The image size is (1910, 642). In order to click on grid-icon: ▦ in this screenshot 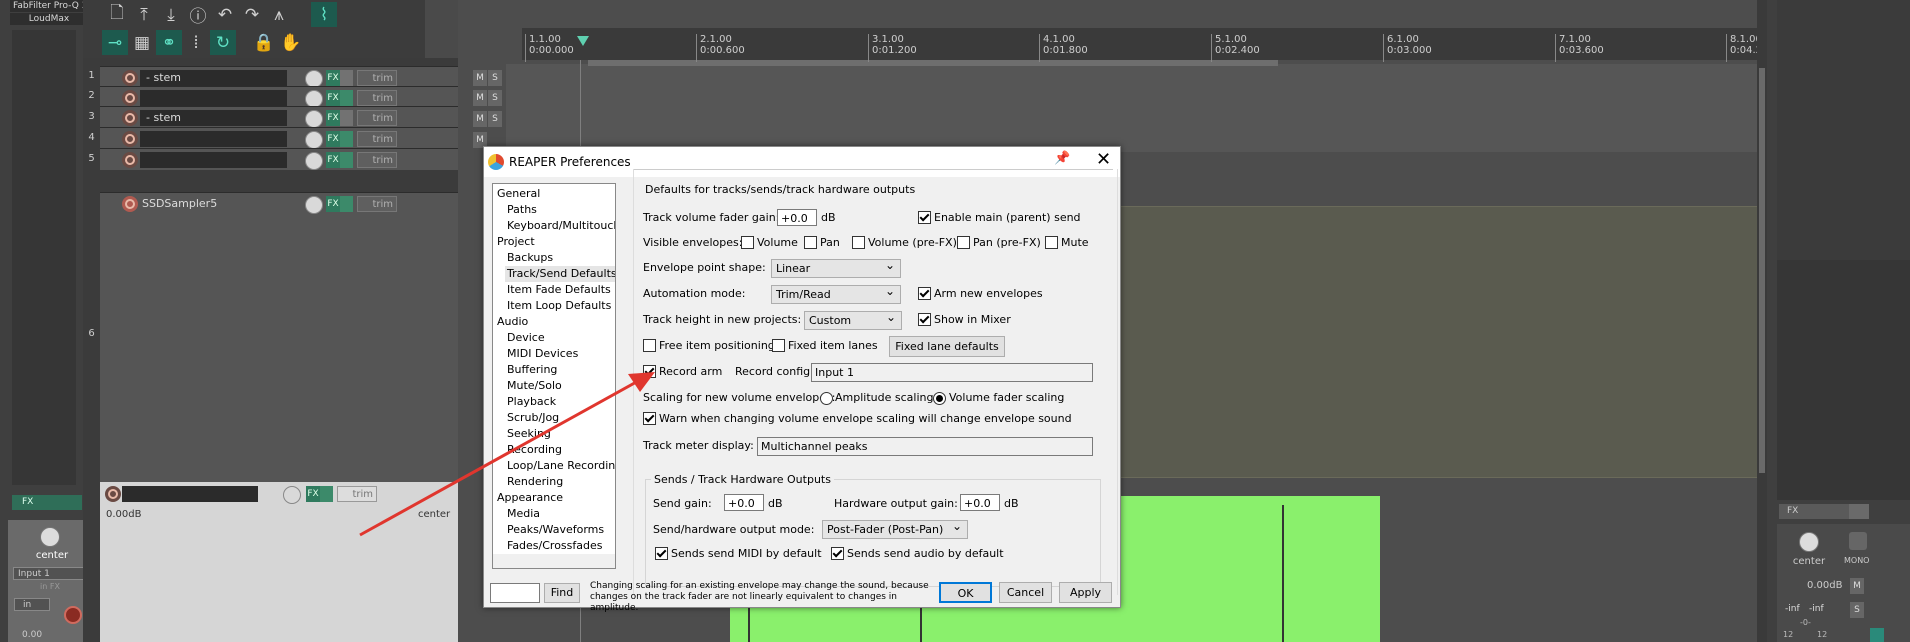, I will do `click(142, 42)`.